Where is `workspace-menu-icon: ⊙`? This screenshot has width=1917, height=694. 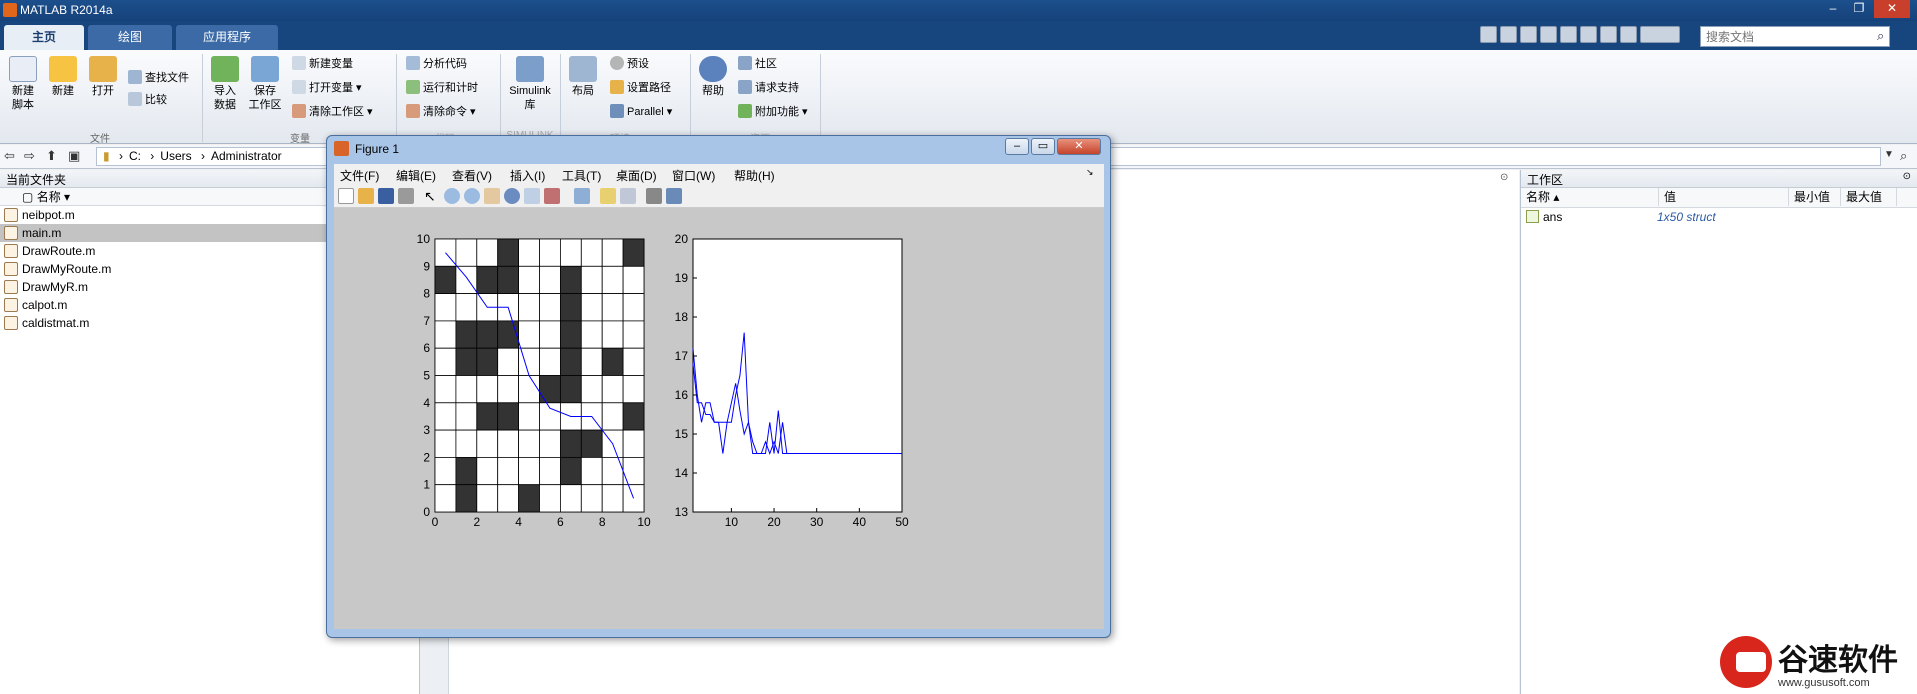 workspace-menu-icon: ⊙ is located at coordinates (1907, 176).